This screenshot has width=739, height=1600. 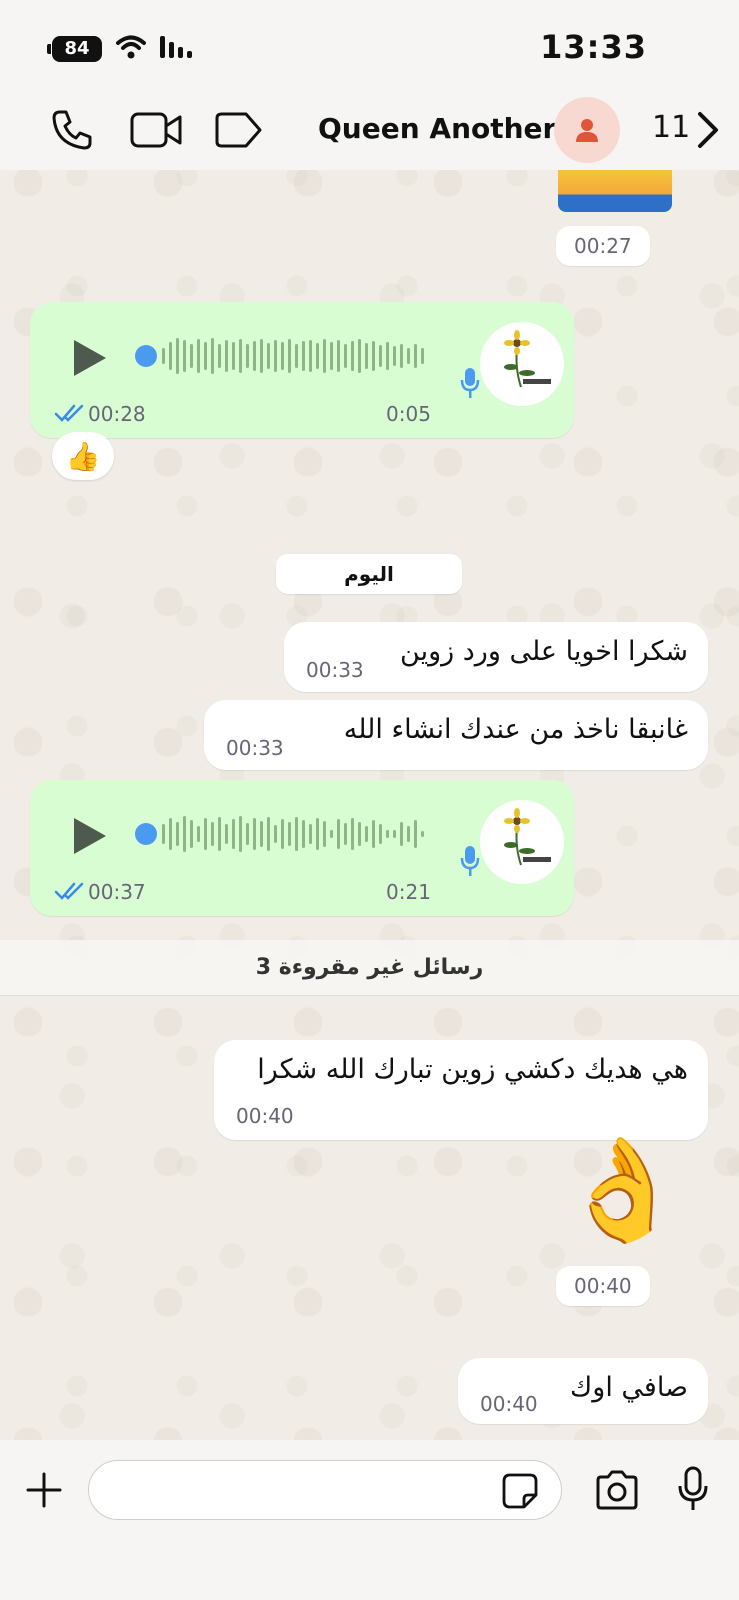 What do you see at coordinates (117, 414) in the screenshot?
I see `message-time: 00:28` at bounding box center [117, 414].